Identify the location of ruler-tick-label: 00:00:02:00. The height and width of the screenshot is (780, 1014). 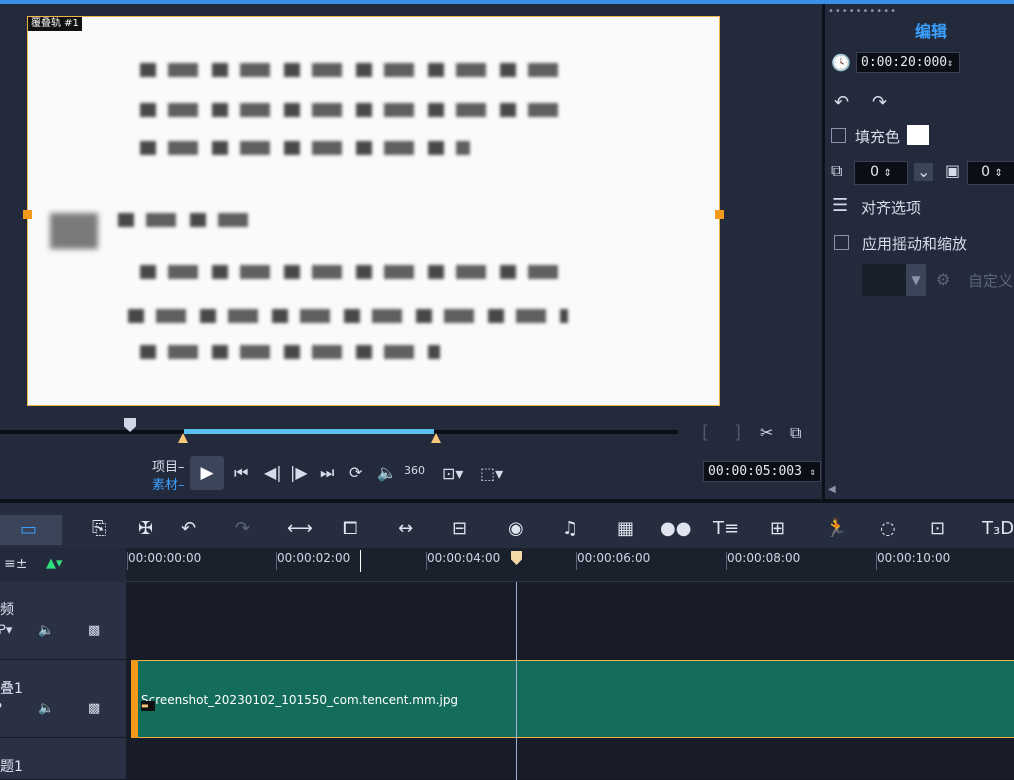
(314, 558).